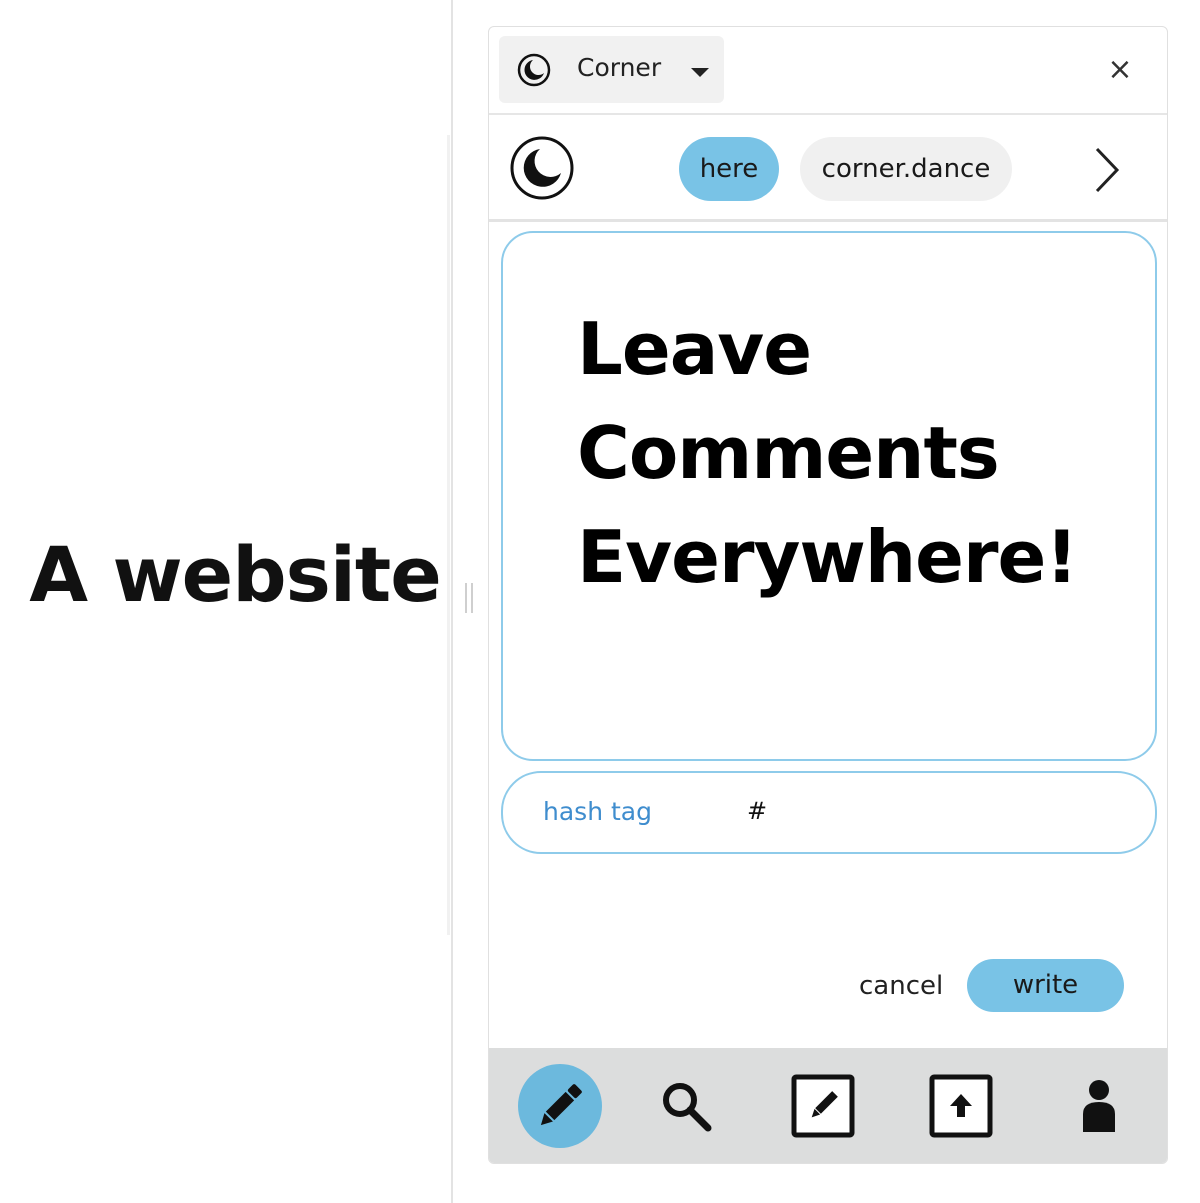 Image resolution: width=1200 pixels, height=1203 pixels. I want to click on nav-write, so click(560, 1105).